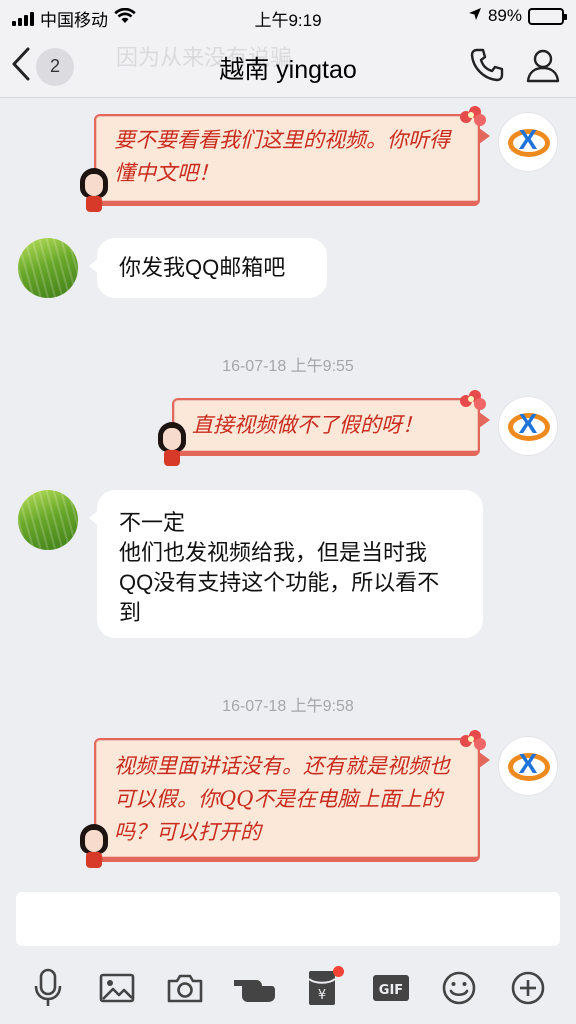 The width and height of the screenshot is (576, 1024). I want to click on message-bubble-sent: 视频里面讲话没有。还有就是视频也可以假。你QQ不是在电脑上面上的吗？可以打开的, so click(292, 796).